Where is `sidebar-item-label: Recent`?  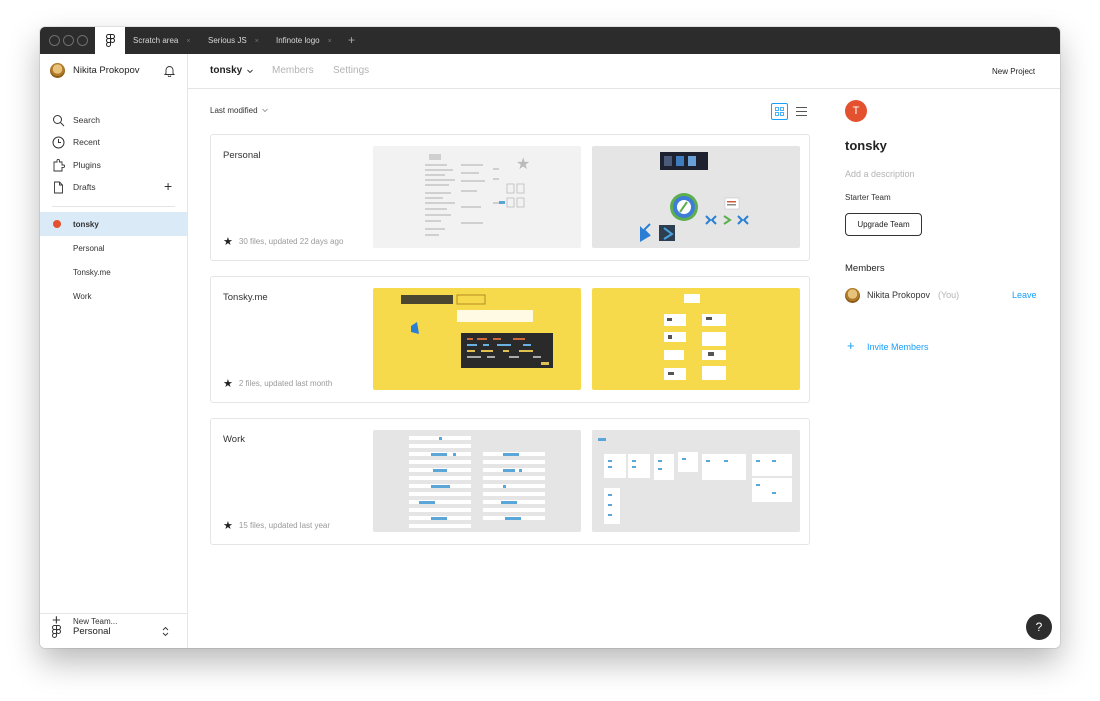 sidebar-item-label: Recent is located at coordinates (86, 142).